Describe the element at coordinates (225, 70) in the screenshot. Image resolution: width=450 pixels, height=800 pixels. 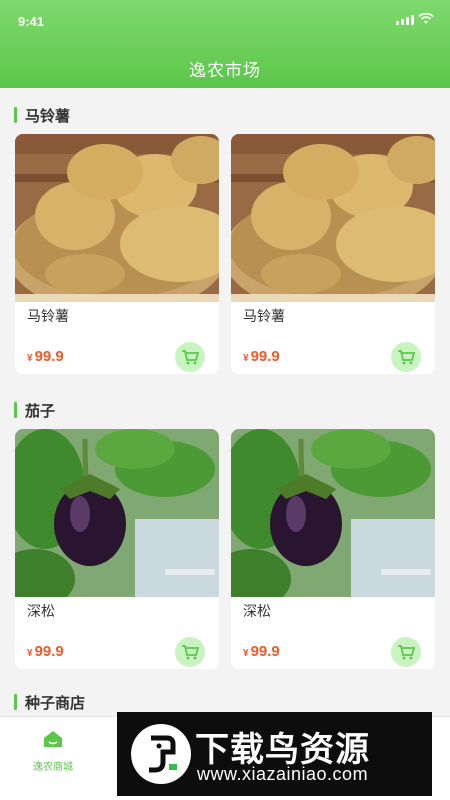
I see `page-title: 逸农市场` at that location.